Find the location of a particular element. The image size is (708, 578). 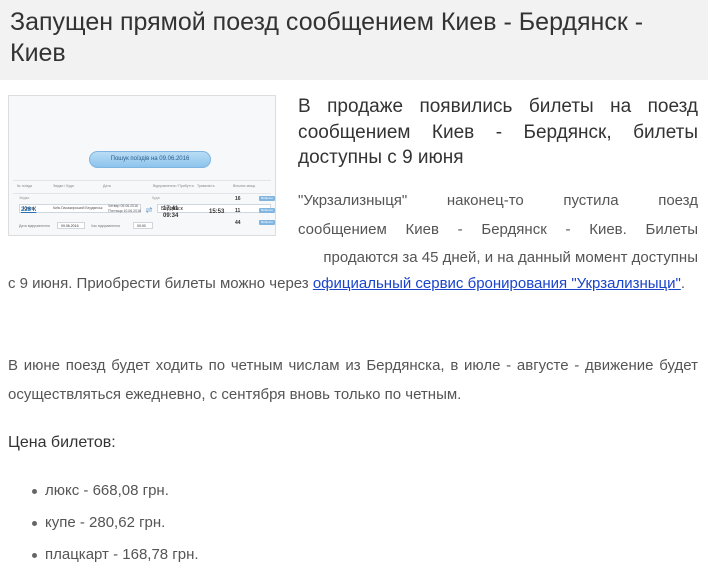

paragraph-1-line-1: "Укрзализныця" наконец-то пустила поезд is located at coordinates (498, 200).